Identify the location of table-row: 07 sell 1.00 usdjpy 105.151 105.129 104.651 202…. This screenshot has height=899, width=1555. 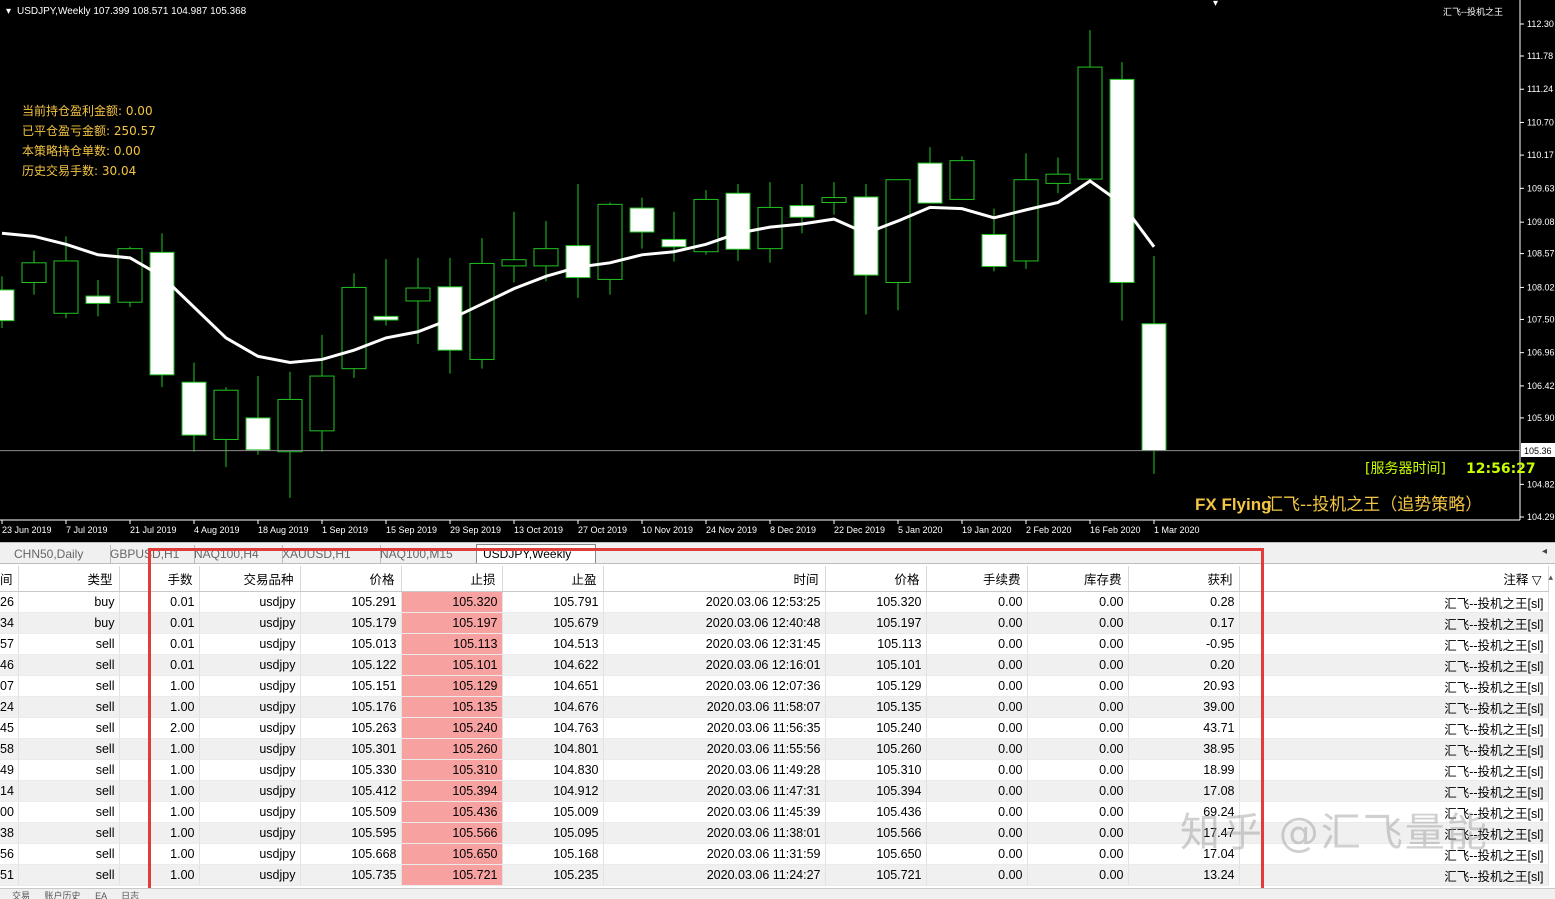
(774, 686).